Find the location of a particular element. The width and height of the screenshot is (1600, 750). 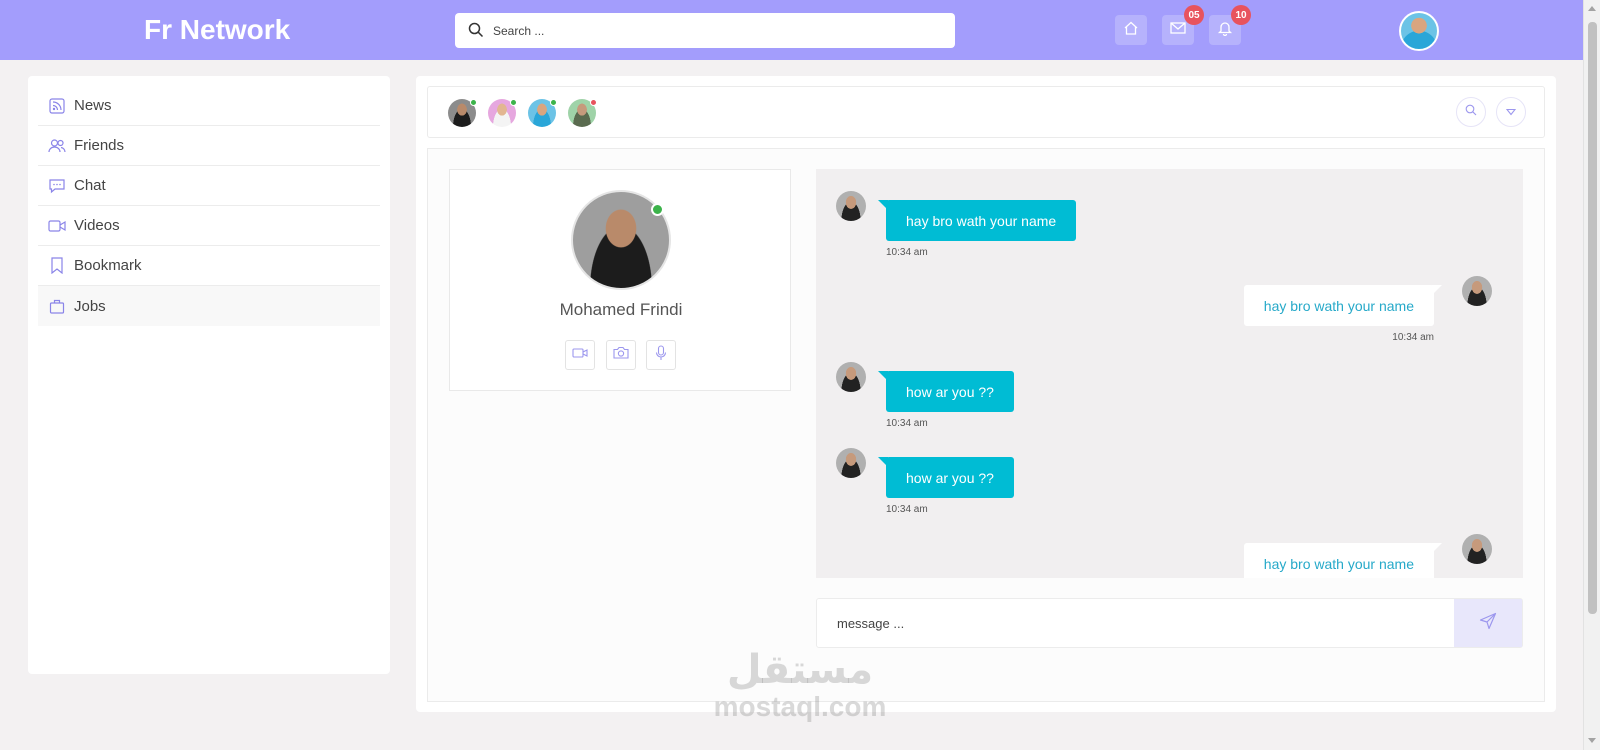

rss-icon is located at coordinates (57, 106).